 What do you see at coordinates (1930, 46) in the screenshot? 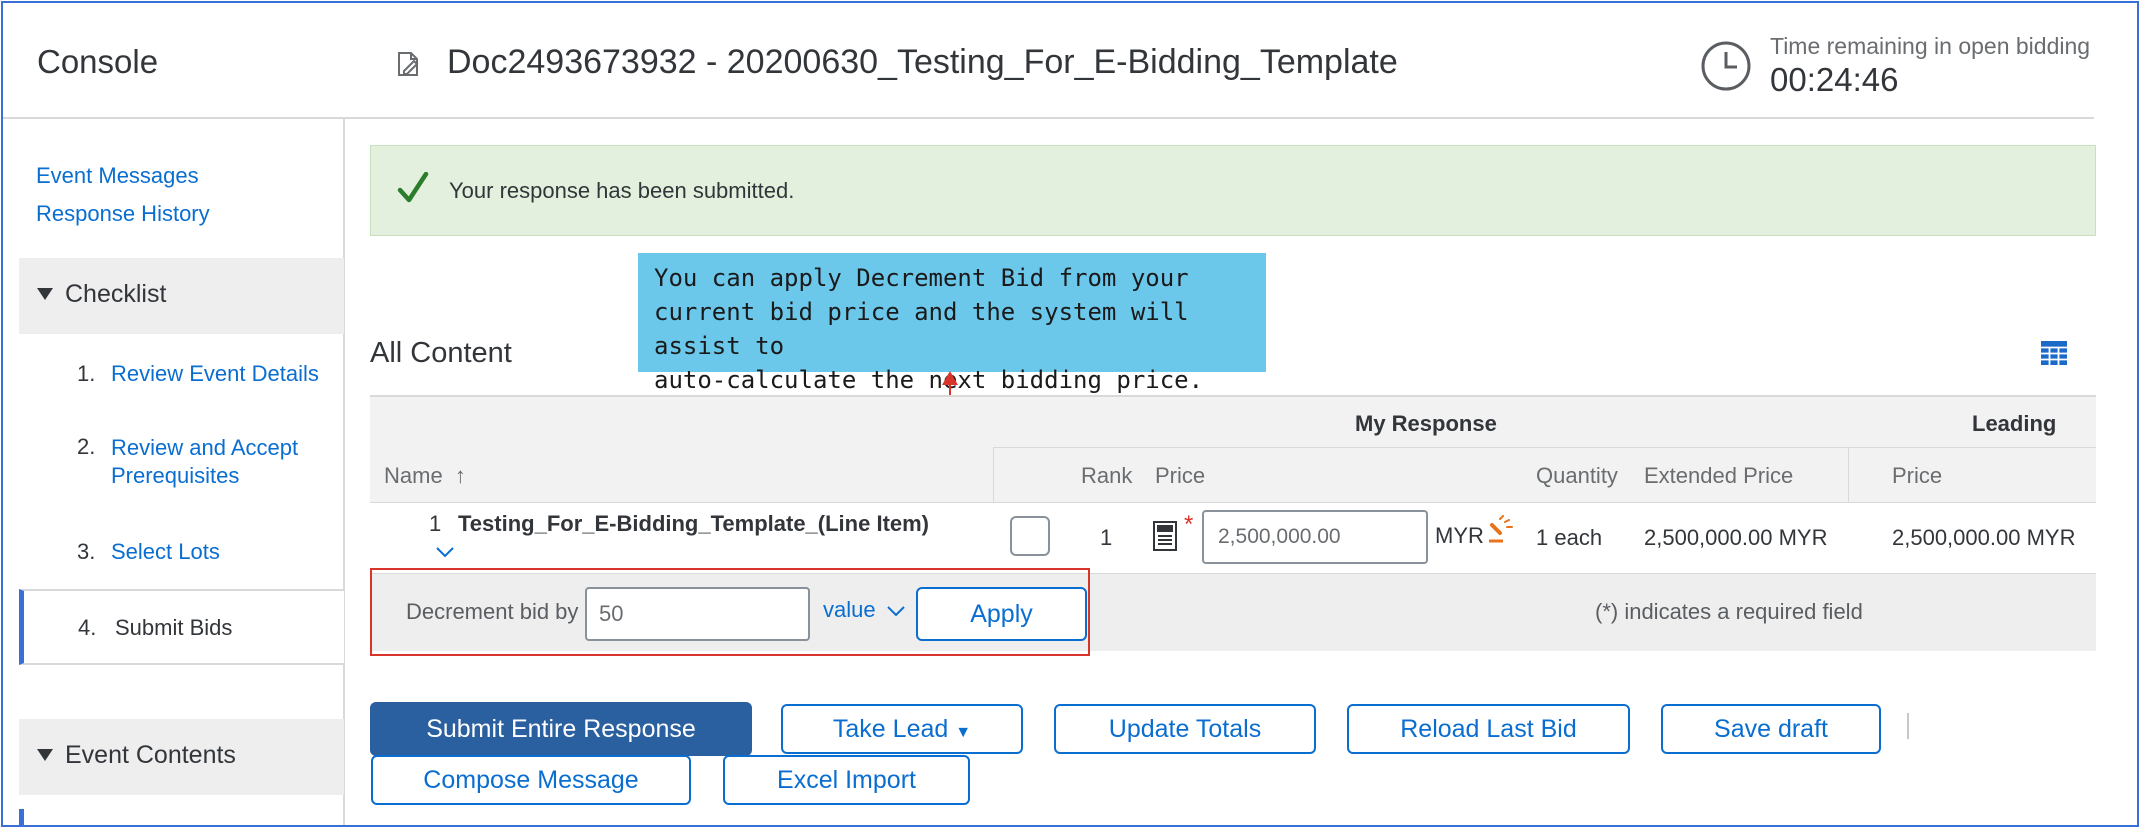
I see `time-remaining-label: Time remaining in open bidding` at bounding box center [1930, 46].